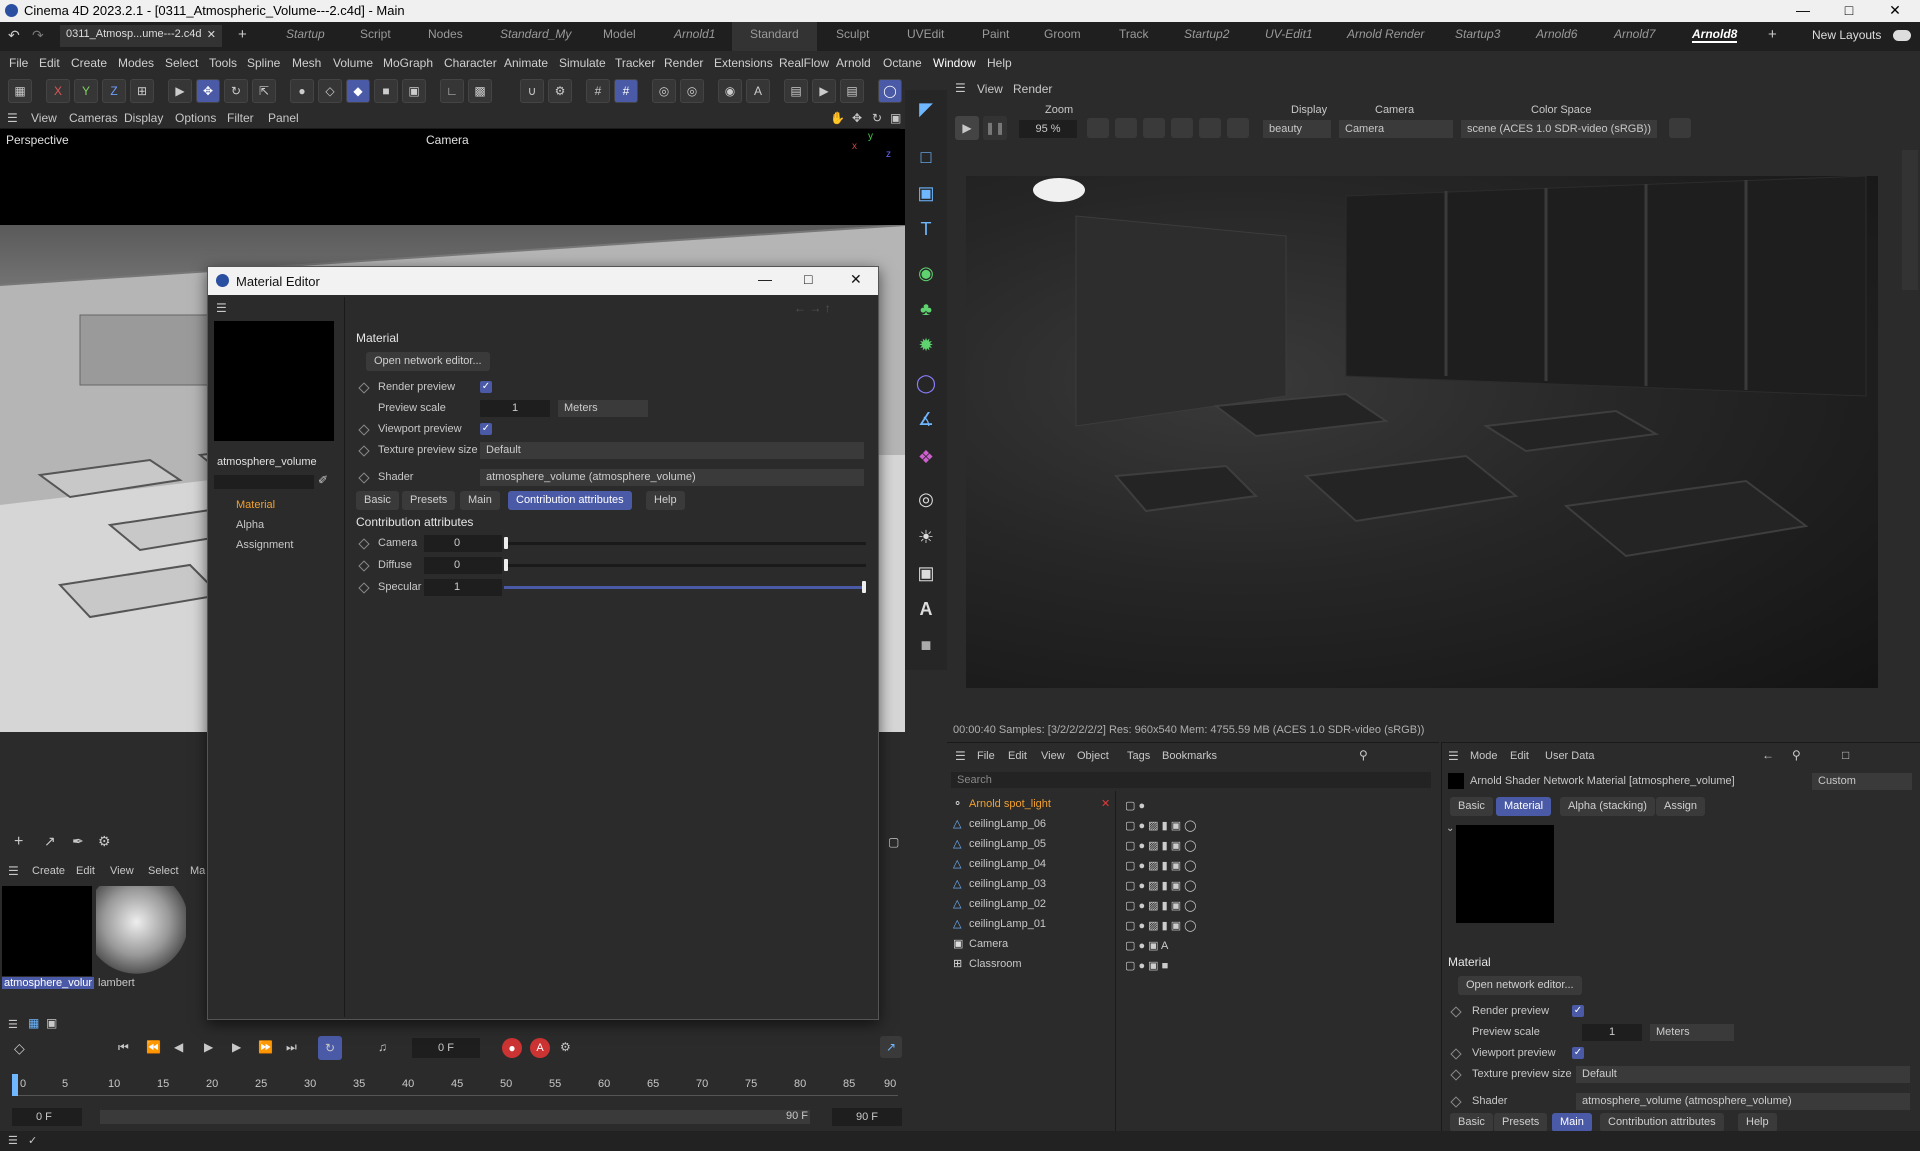 The width and height of the screenshot is (1920, 1151). What do you see at coordinates (1017, 756) in the screenshot?
I see `om-menu-edit: Edit` at bounding box center [1017, 756].